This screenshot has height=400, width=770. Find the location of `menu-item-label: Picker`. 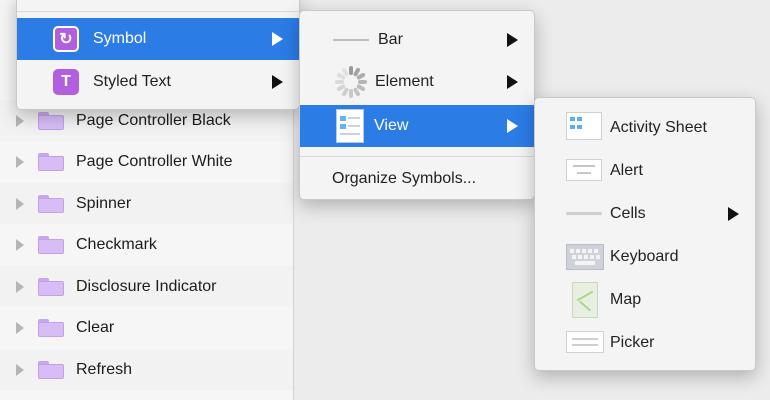

menu-item-label: Picker is located at coordinates (632, 342).